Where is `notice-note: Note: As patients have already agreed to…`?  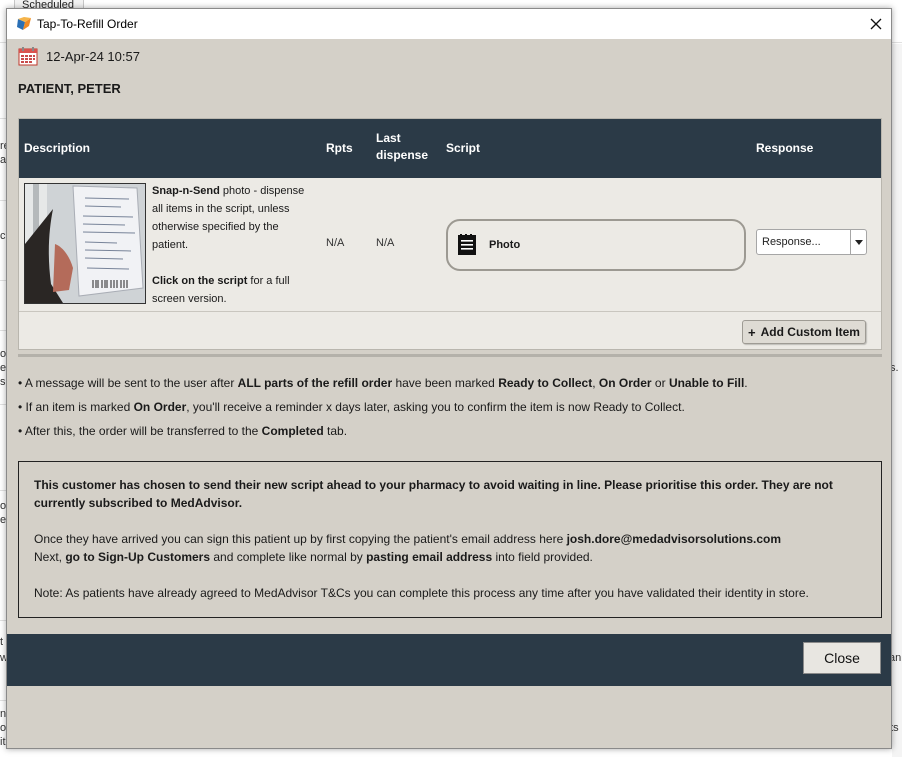 notice-note: Note: As patients have already agreed to… is located at coordinates (421, 593).